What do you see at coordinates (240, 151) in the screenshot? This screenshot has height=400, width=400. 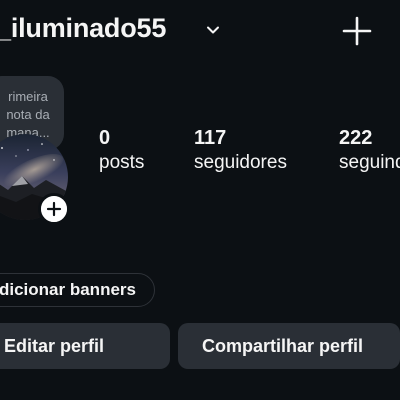 I see `stat-followers: 117 seguidores` at bounding box center [240, 151].